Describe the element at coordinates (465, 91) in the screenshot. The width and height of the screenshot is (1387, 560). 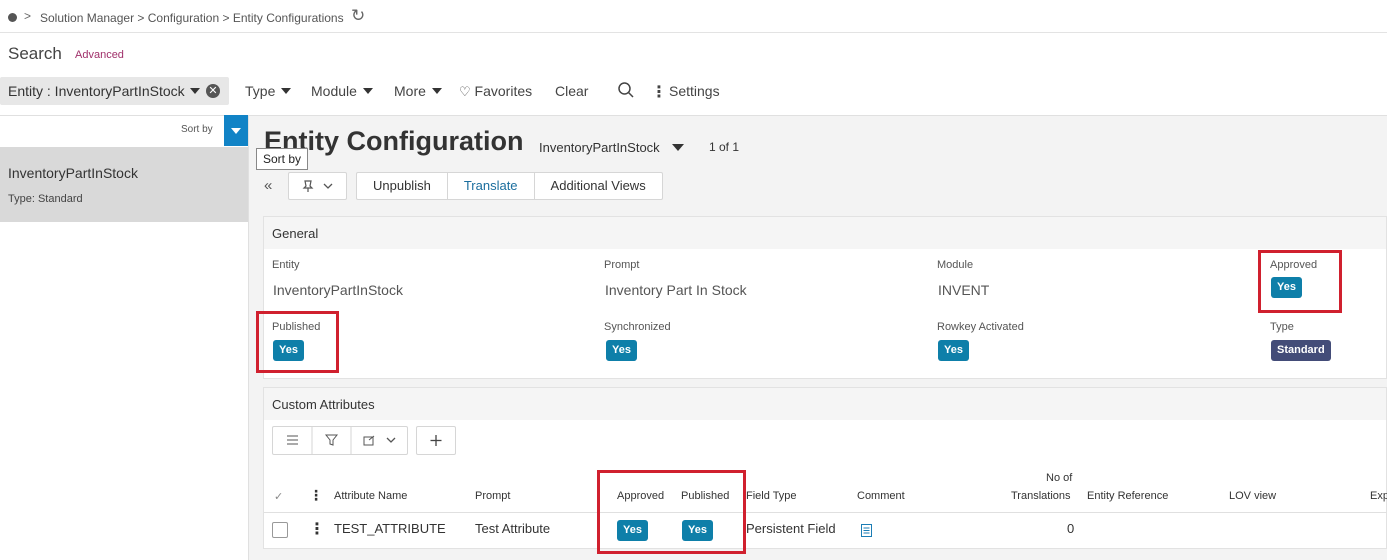
I see `heart-icon: ♡` at that location.